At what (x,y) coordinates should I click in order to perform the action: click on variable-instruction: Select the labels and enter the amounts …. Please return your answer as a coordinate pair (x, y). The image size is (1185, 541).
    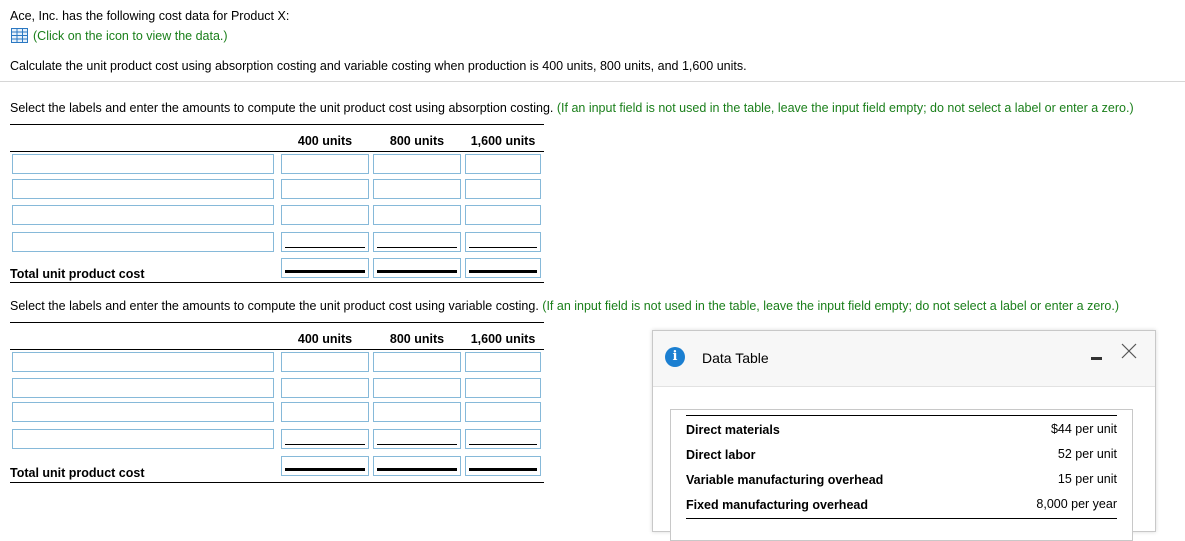
    Looking at the image, I should click on (564, 306).